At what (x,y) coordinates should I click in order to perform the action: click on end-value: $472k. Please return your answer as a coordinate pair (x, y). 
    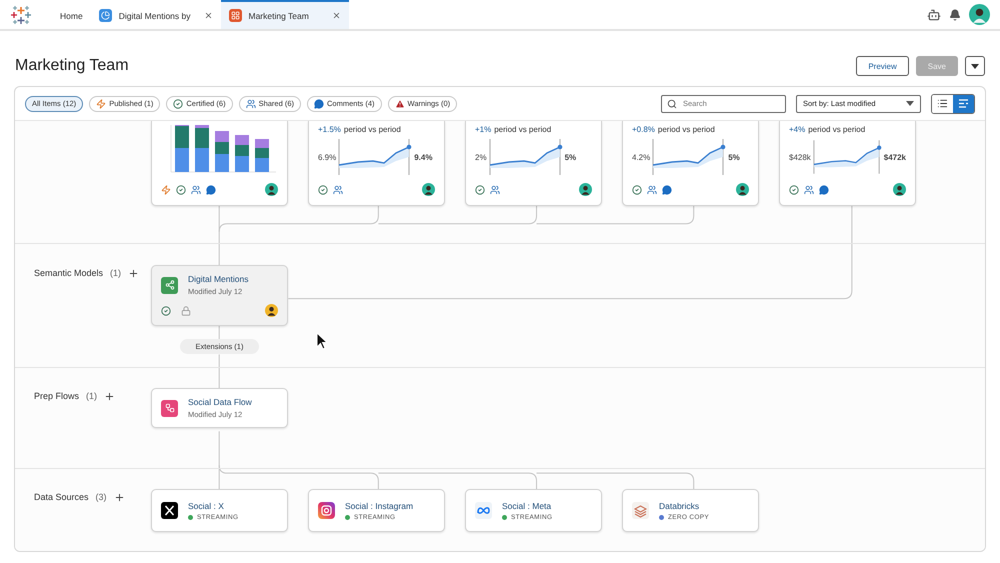
    Looking at the image, I should click on (895, 157).